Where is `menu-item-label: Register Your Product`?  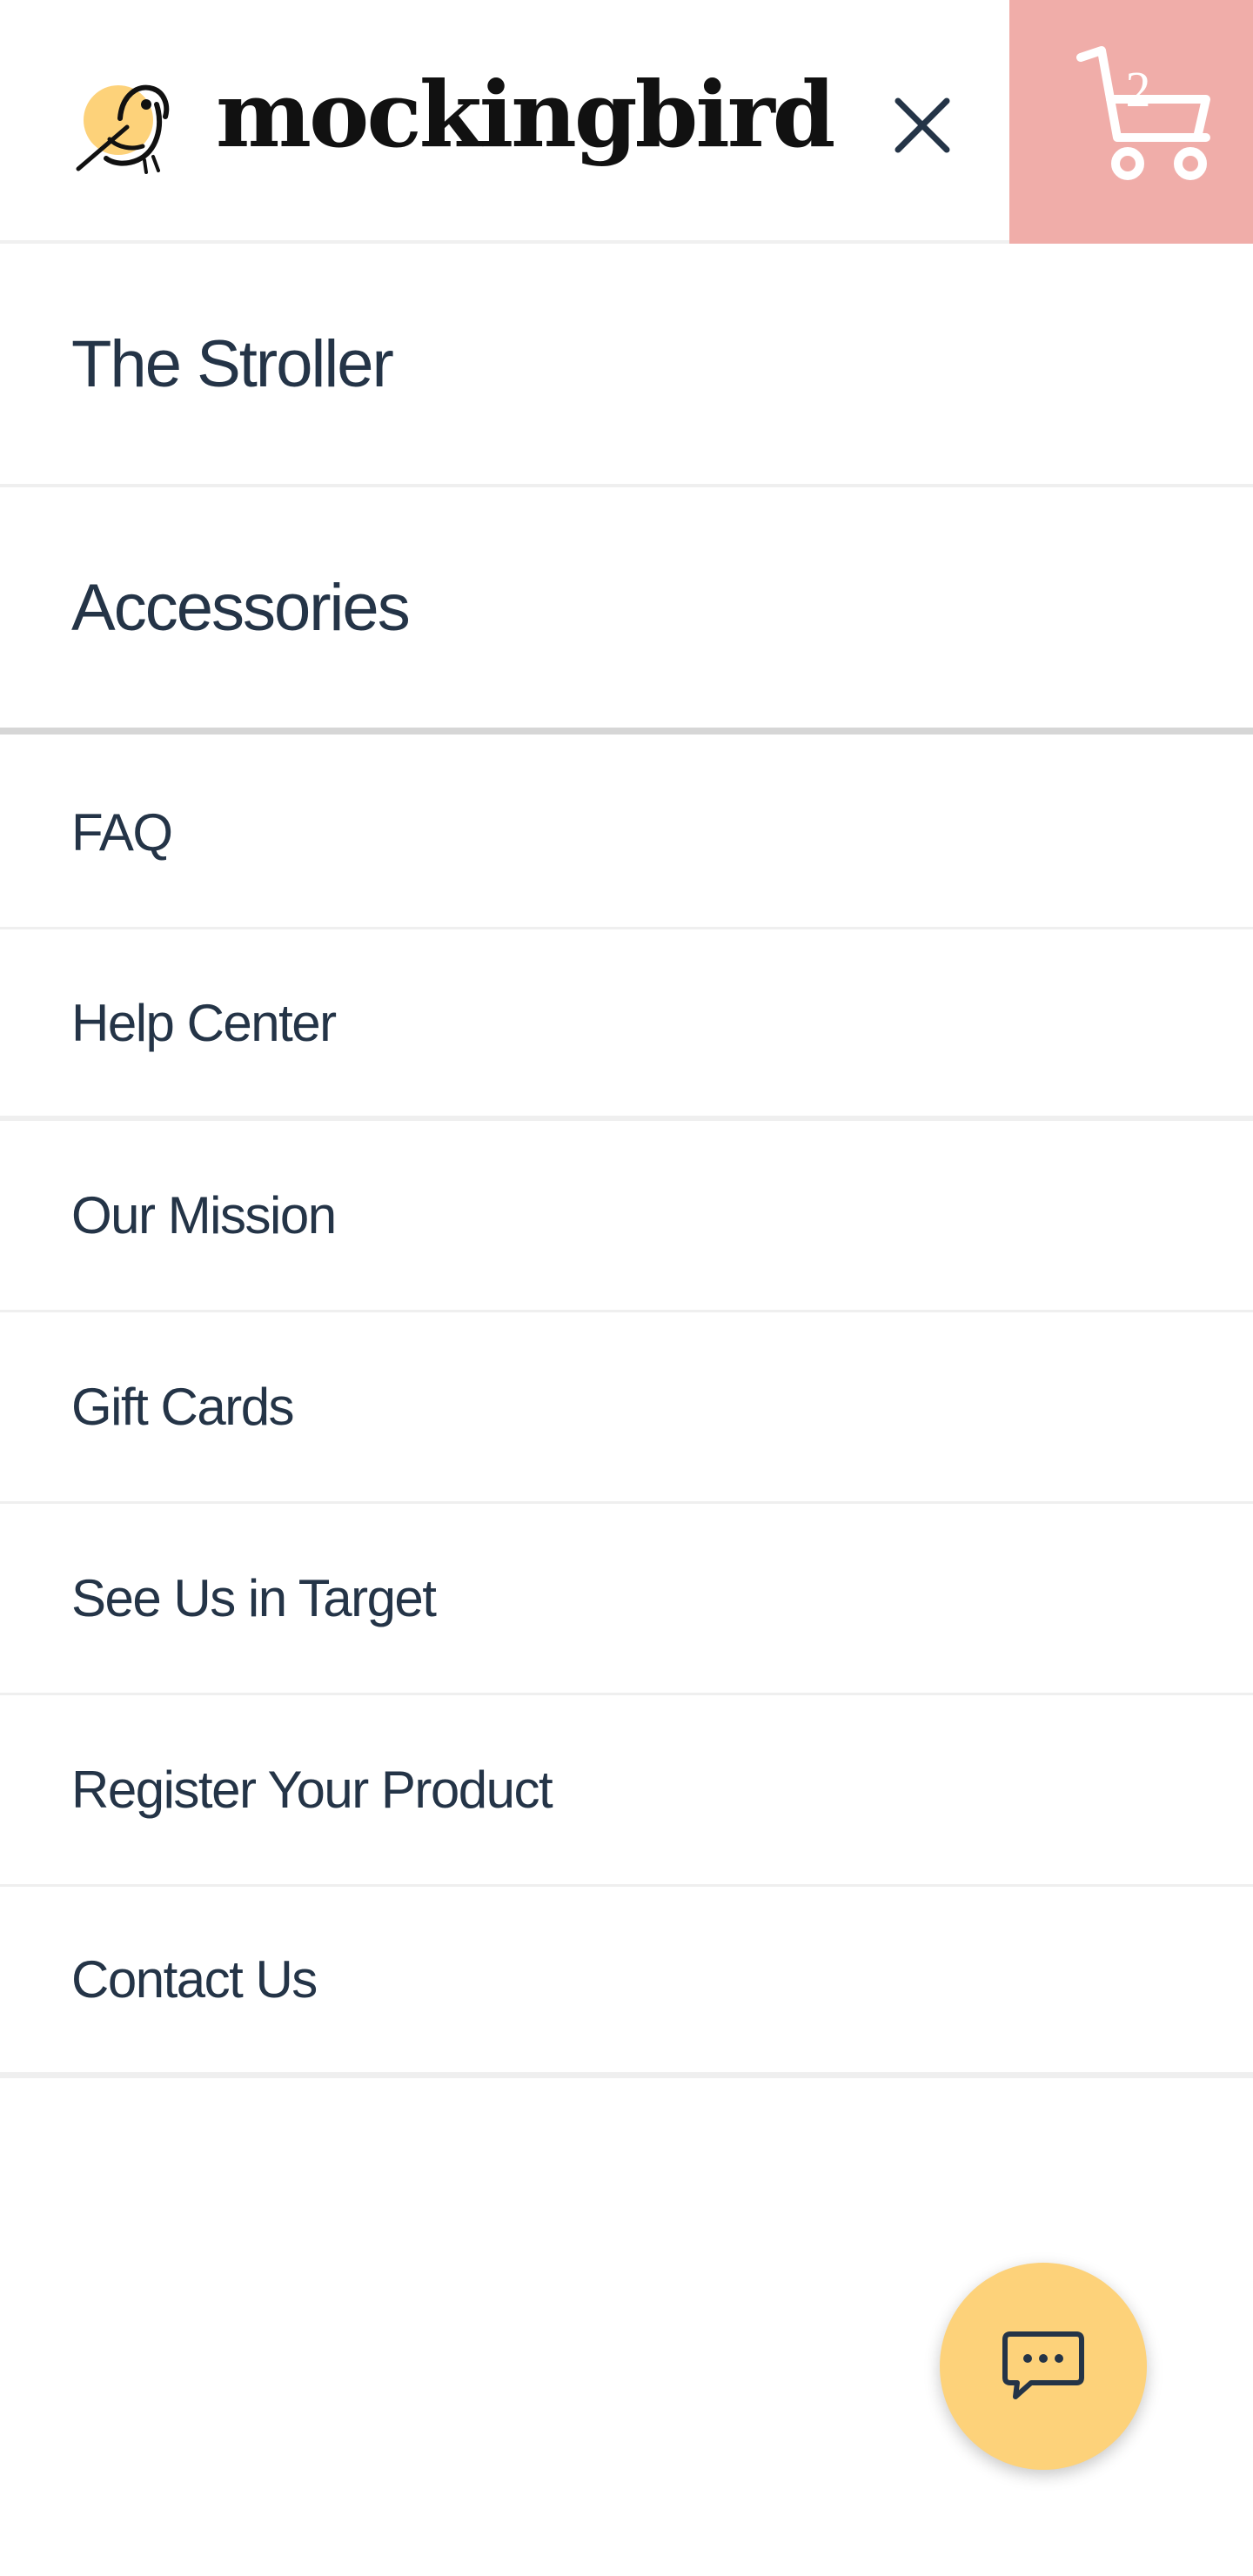 menu-item-label: Register Your Product is located at coordinates (312, 1790).